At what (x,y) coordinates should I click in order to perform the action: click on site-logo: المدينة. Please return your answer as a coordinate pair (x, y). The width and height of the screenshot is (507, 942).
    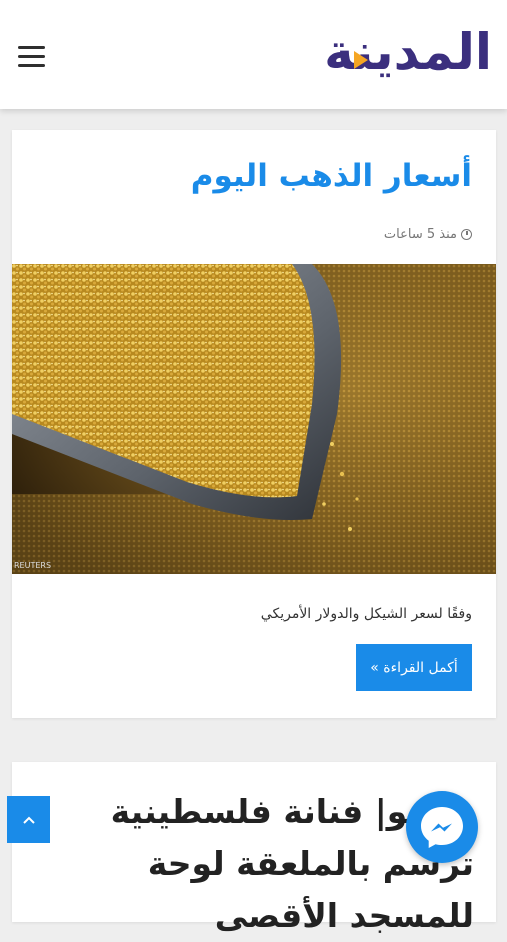
    Looking at the image, I should click on (399, 55).